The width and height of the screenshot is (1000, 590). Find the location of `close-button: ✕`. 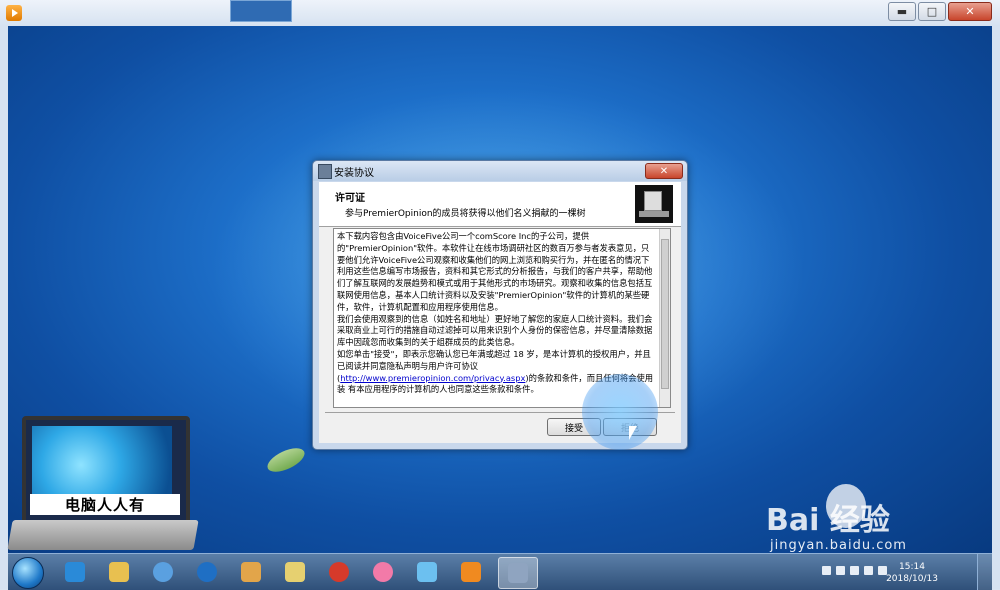

close-button: ✕ is located at coordinates (970, 11).